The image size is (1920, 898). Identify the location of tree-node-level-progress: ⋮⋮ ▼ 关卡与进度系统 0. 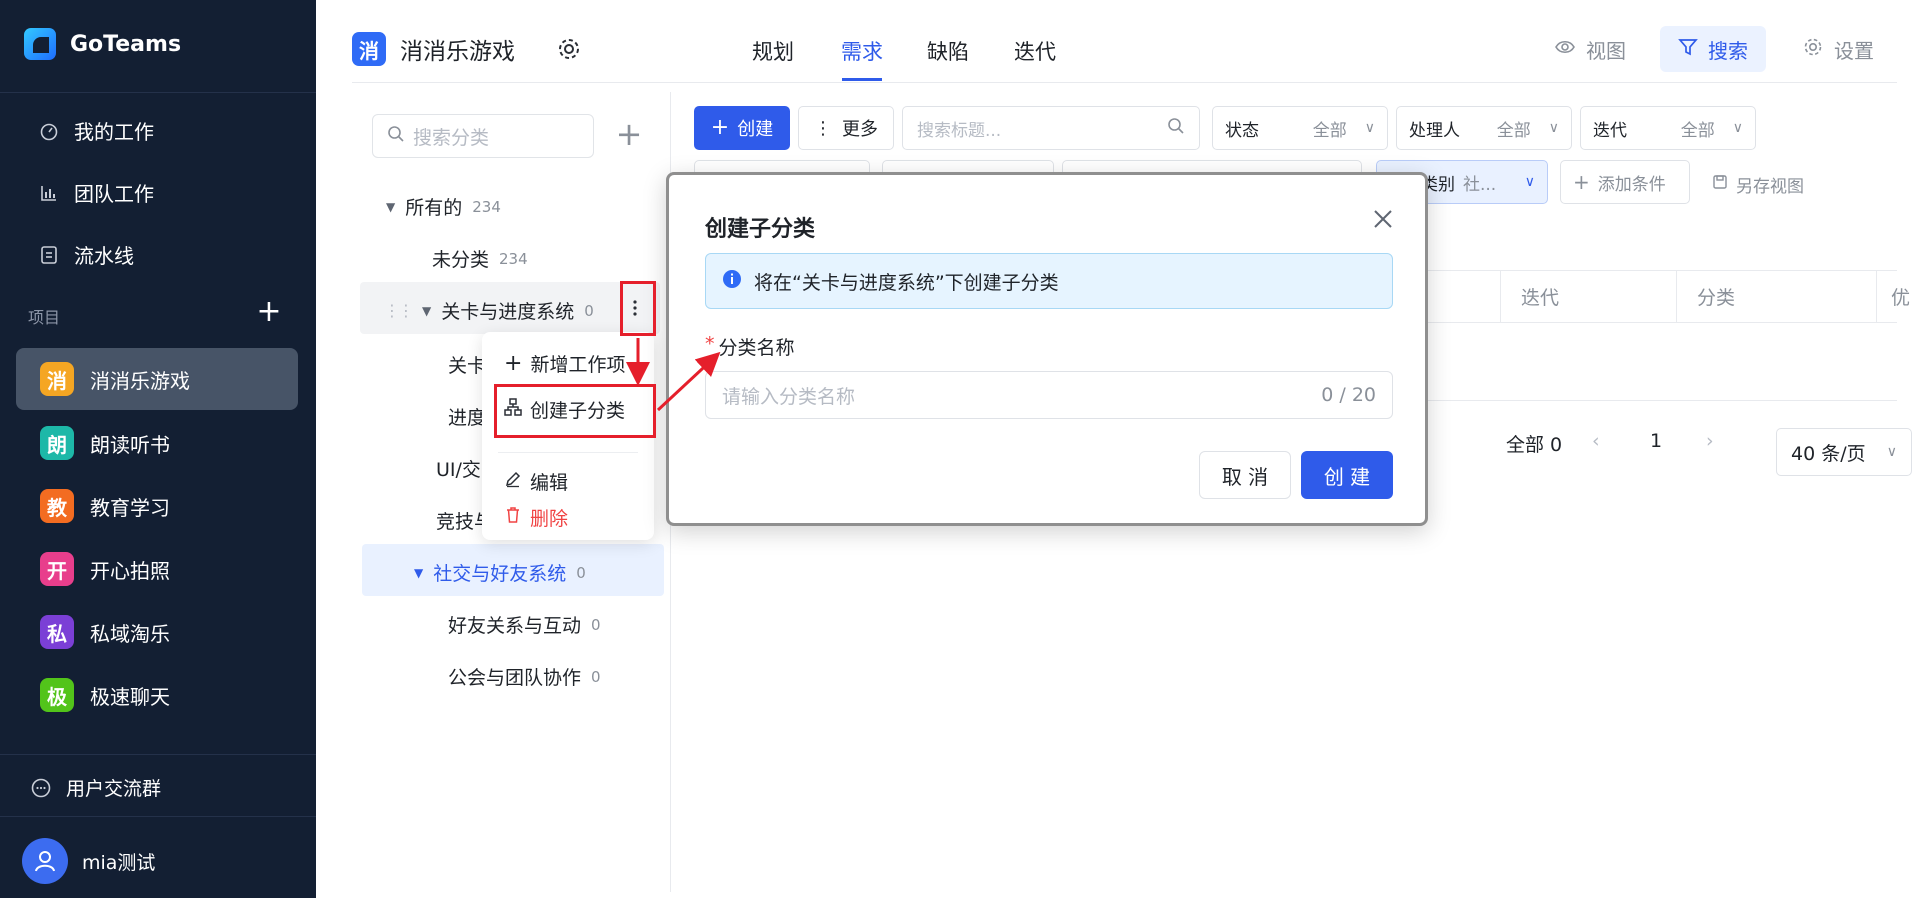
(489, 310).